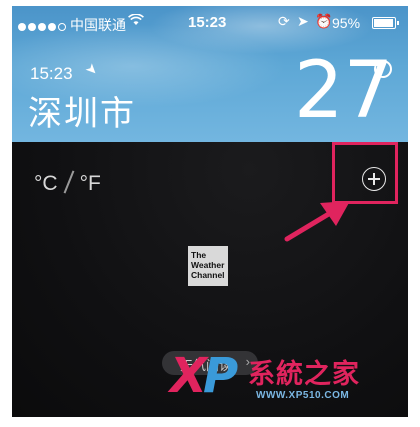  What do you see at coordinates (208, 275) in the screenshot?
I see `logo-line-3: Channel` at bounding box center [208, 275].